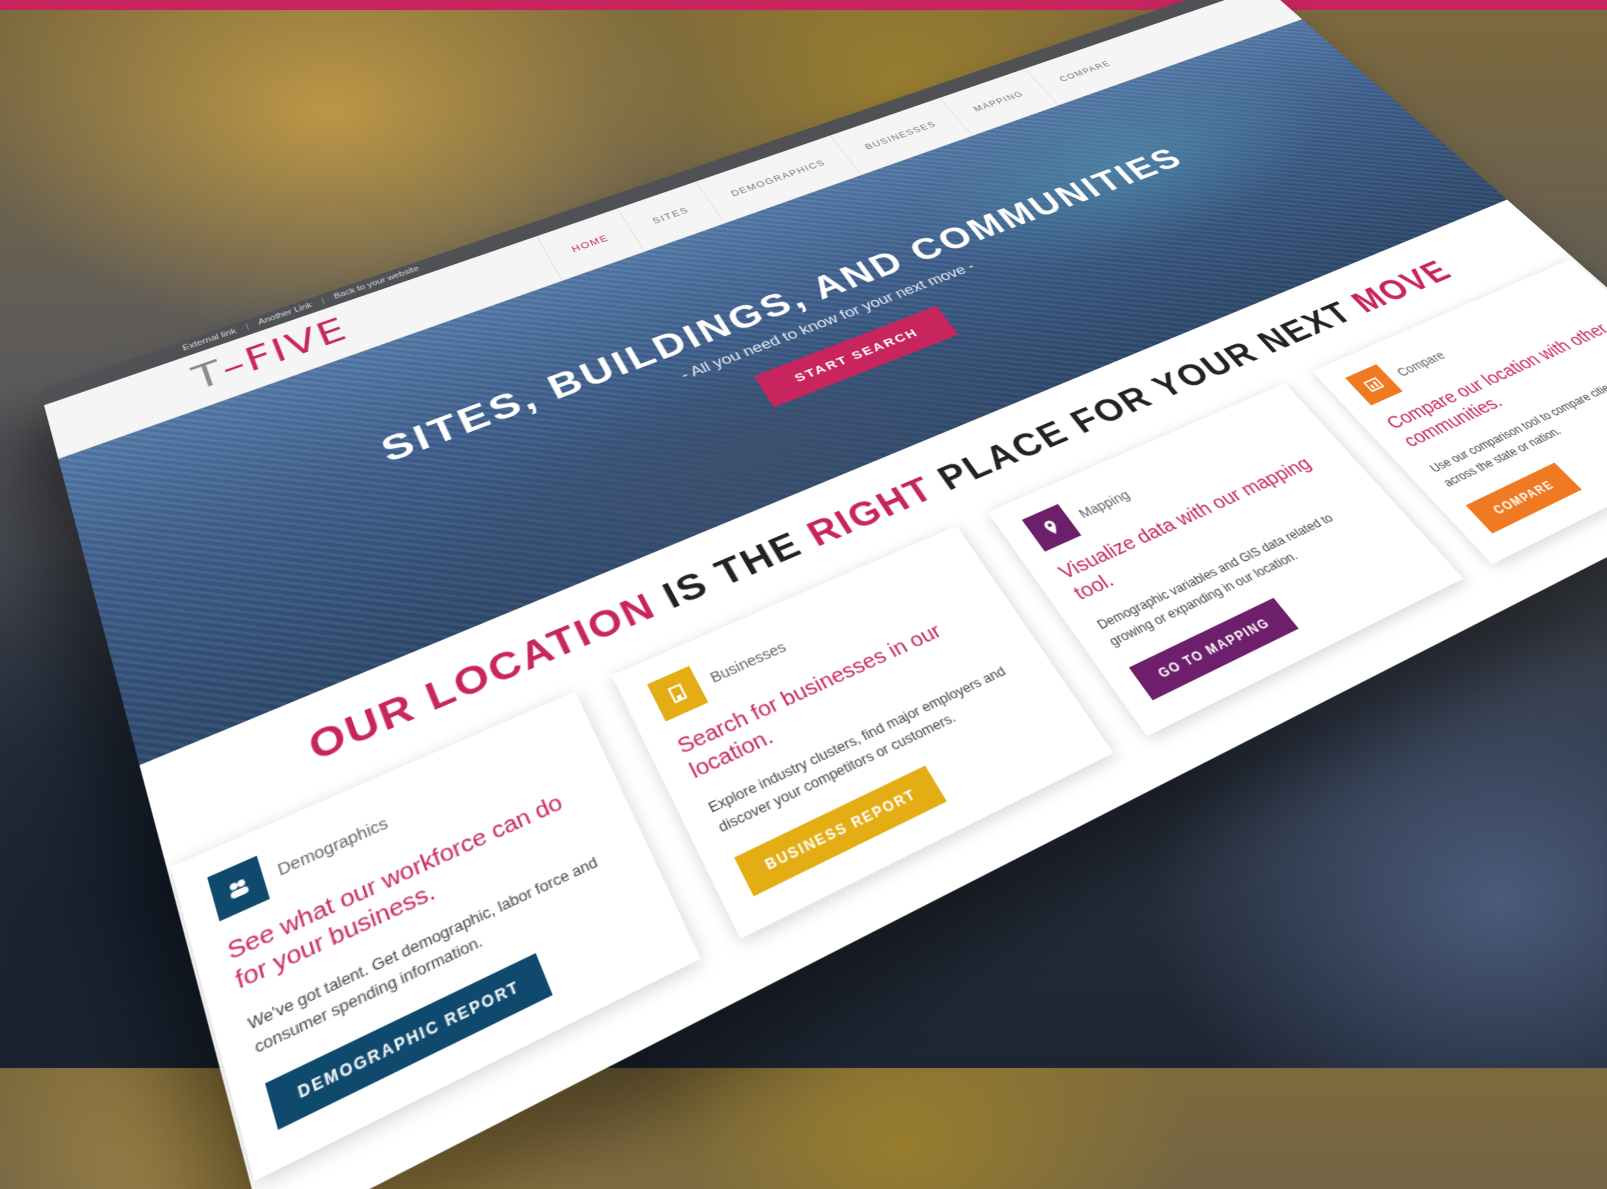 The image size is (1607, 1189). What do you see at coordinates (678, 693) in the screenshot?
I see `building-icon` at bounding box center [678, 693].